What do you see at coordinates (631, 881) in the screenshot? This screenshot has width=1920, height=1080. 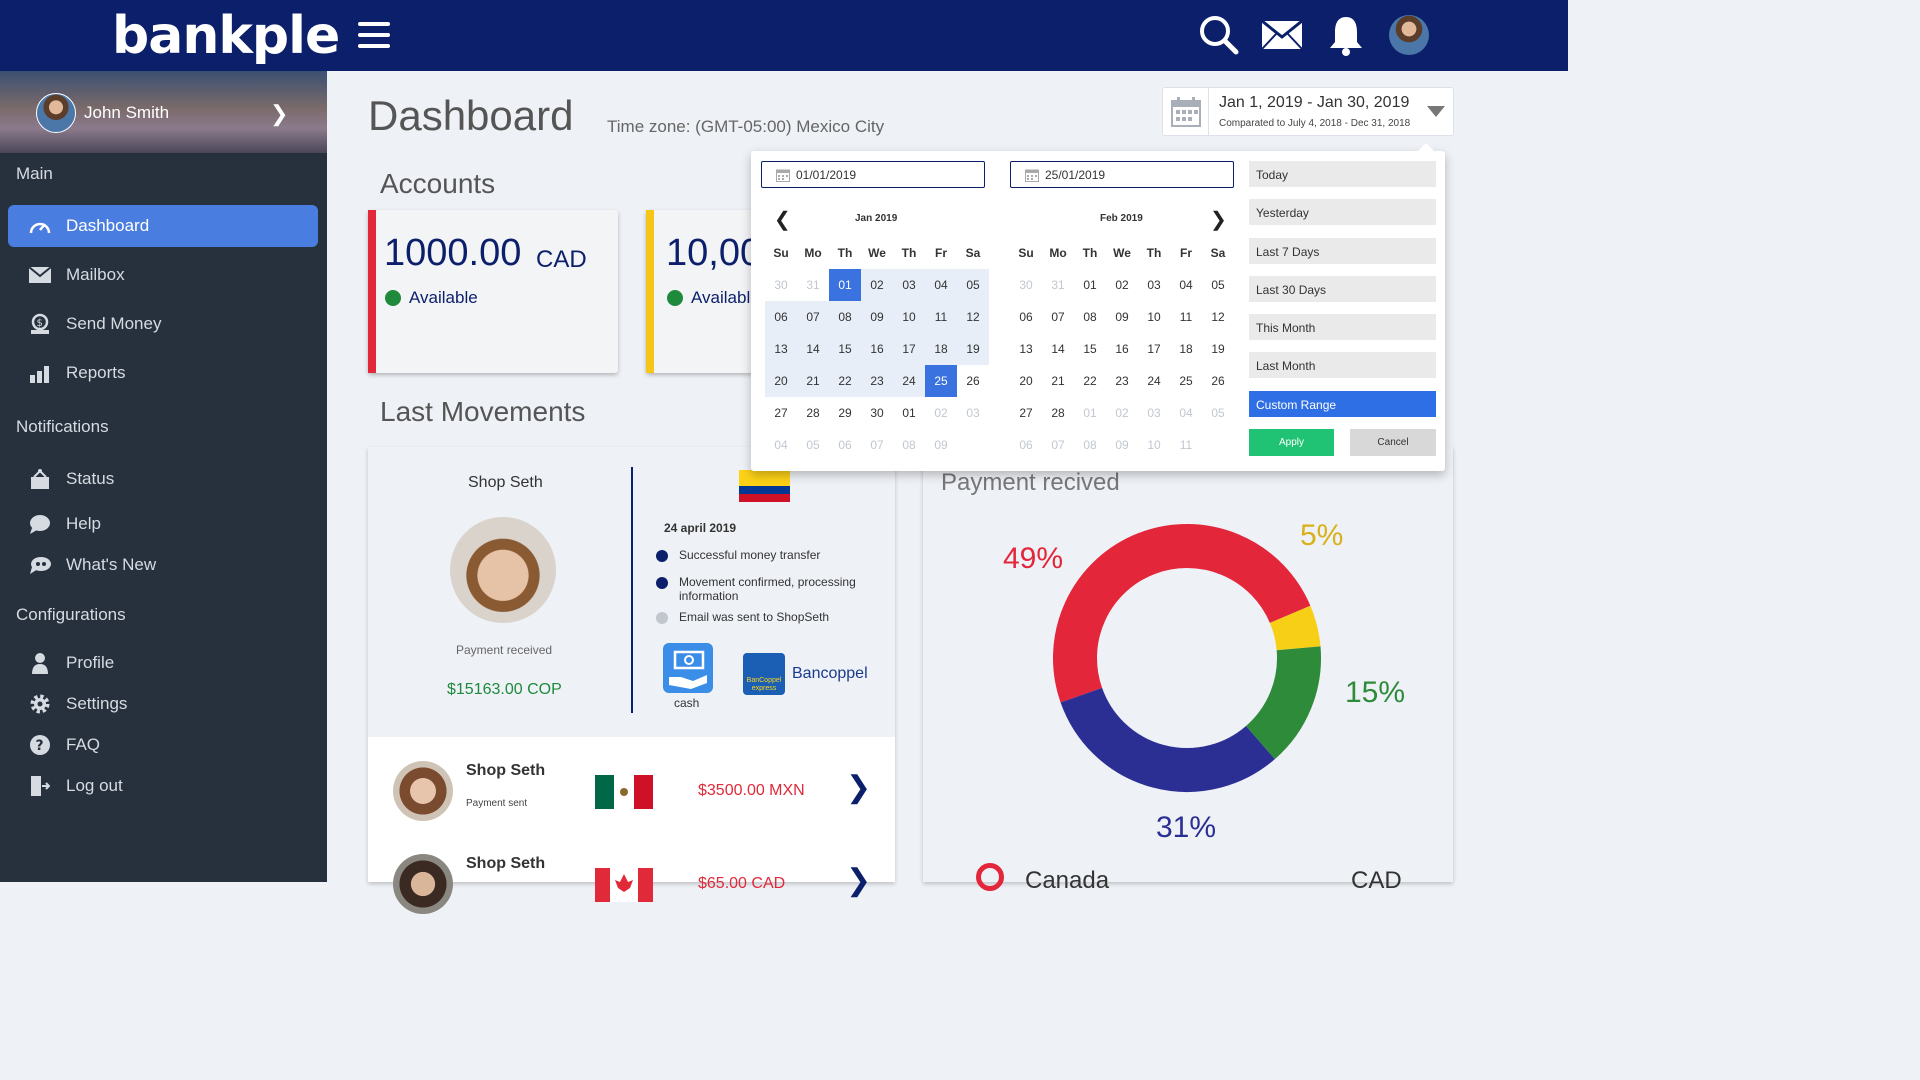 I see `movement-row: Shop Seth $65.00 CAD ❯` at bounding box center [631, 881].